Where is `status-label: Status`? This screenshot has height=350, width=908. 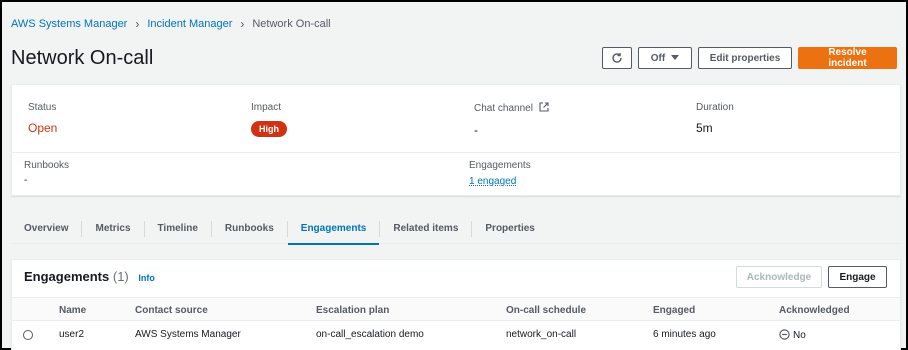
status-label: Status is located at coordinates (42, 107).